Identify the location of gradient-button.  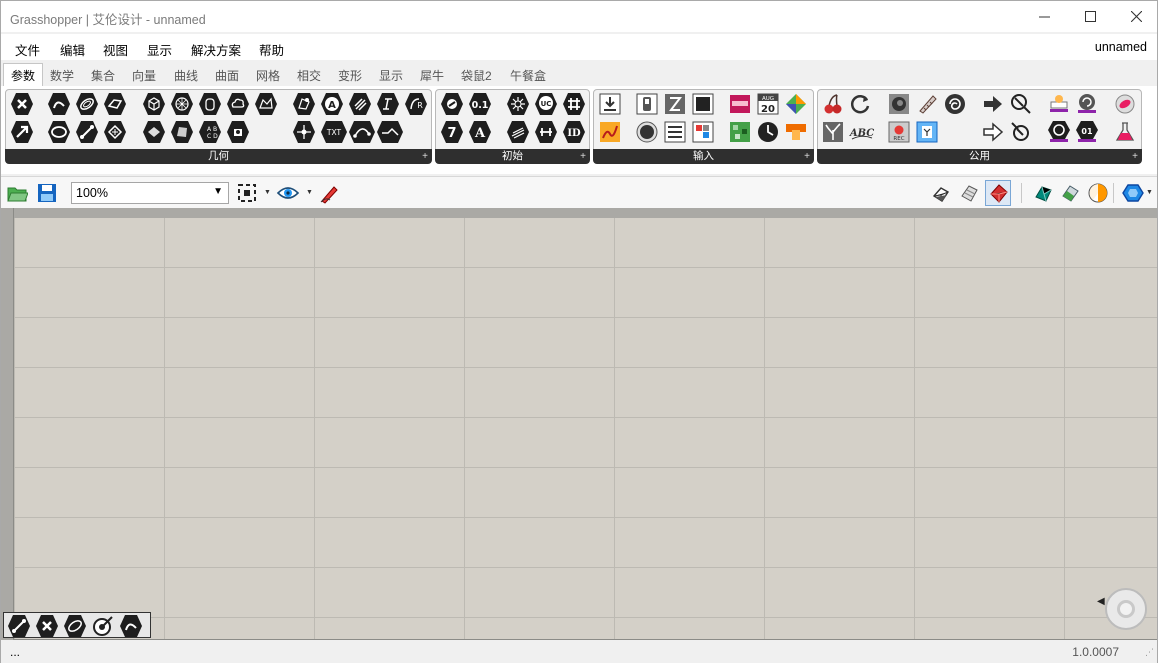
(740, 104).